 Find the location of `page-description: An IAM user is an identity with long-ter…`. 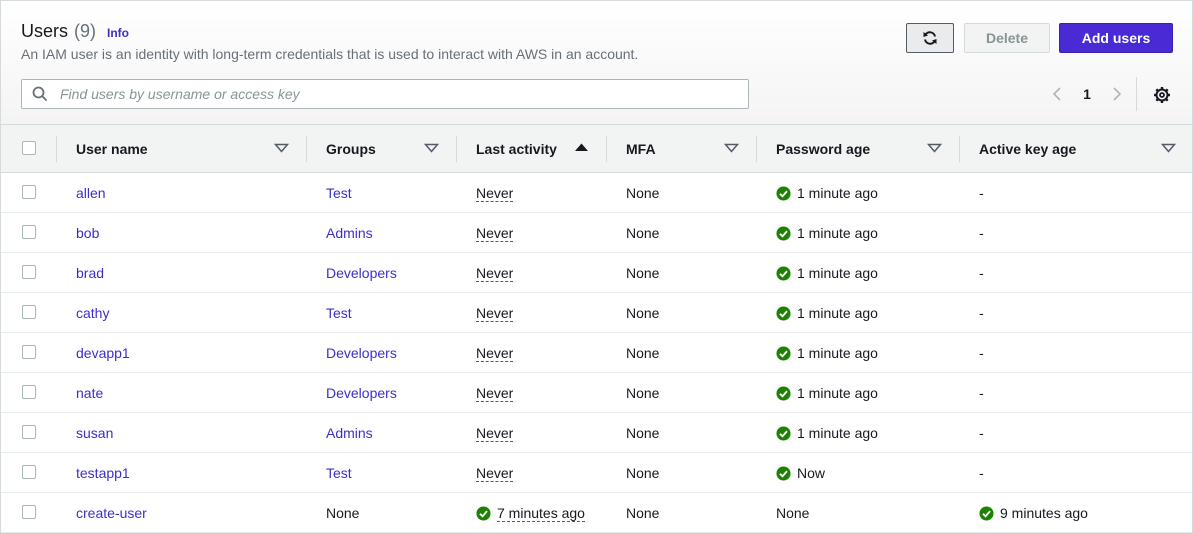

page-description: An IAM user is an identity with long-ter… is located at coordinates (330, 54).